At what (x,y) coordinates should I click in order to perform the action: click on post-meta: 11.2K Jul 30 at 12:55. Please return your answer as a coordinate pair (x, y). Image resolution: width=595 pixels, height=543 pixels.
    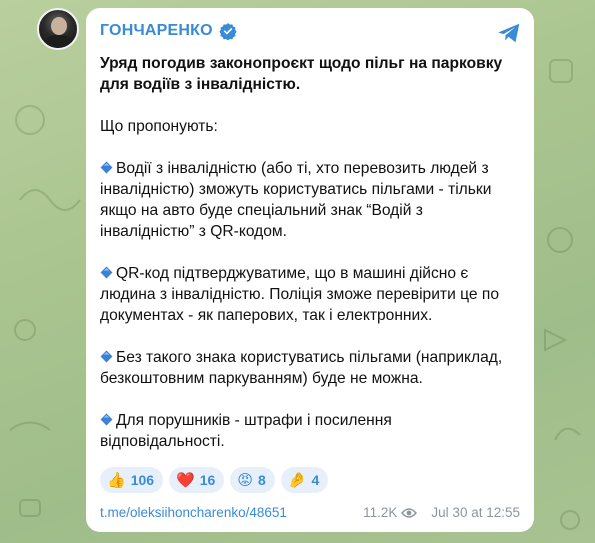
    Looking at the image, I should click on (441, 512).